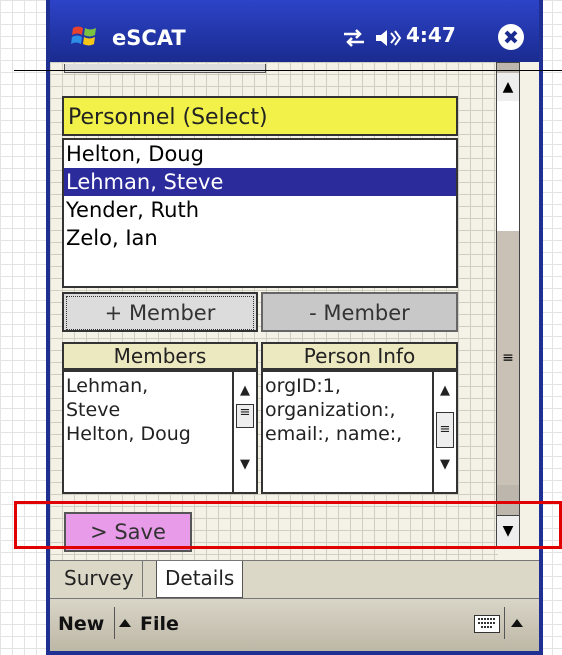  What do you see at coordinates (149, 38) in the screenshot?
I see `app-title: eSCAT` at bounding box center [149, 38].